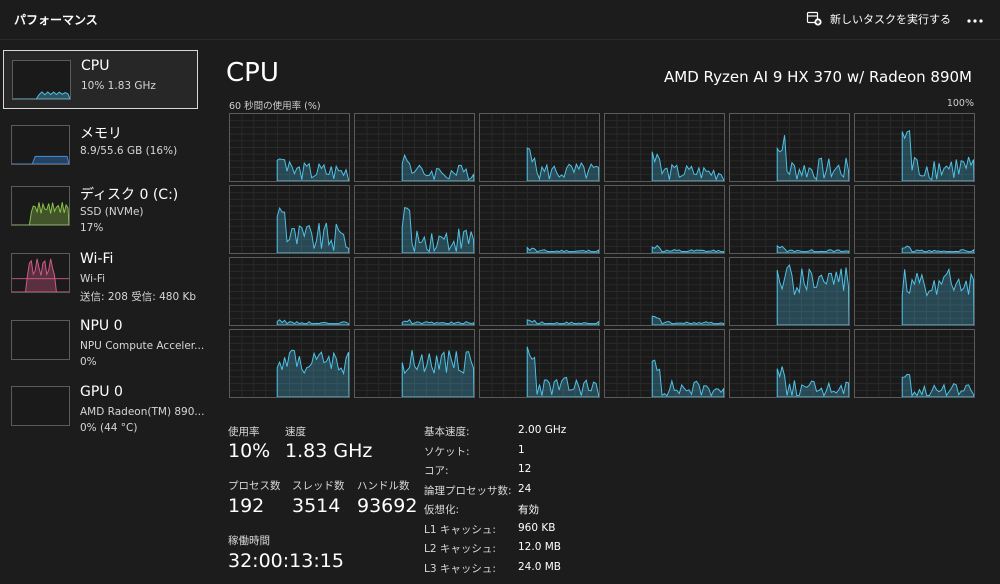 The image size is (1000, 584). Describe the element at coordinates (460, 568) in the screenshot. I see `detail-key: L3 キャッシュ:` at that location.